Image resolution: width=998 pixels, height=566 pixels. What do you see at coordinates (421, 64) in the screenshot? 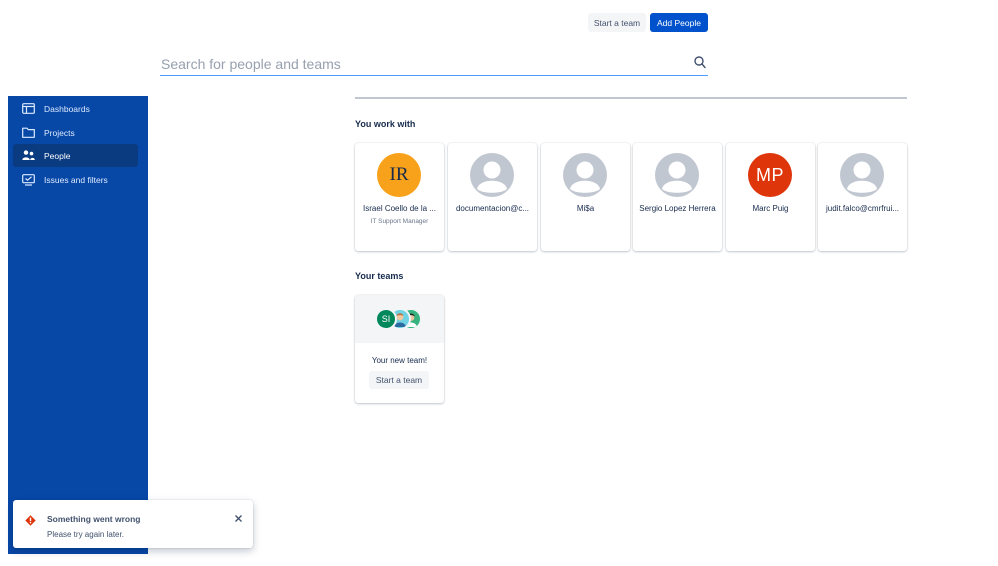
I see `search-input` at bounding box center [421, 64].